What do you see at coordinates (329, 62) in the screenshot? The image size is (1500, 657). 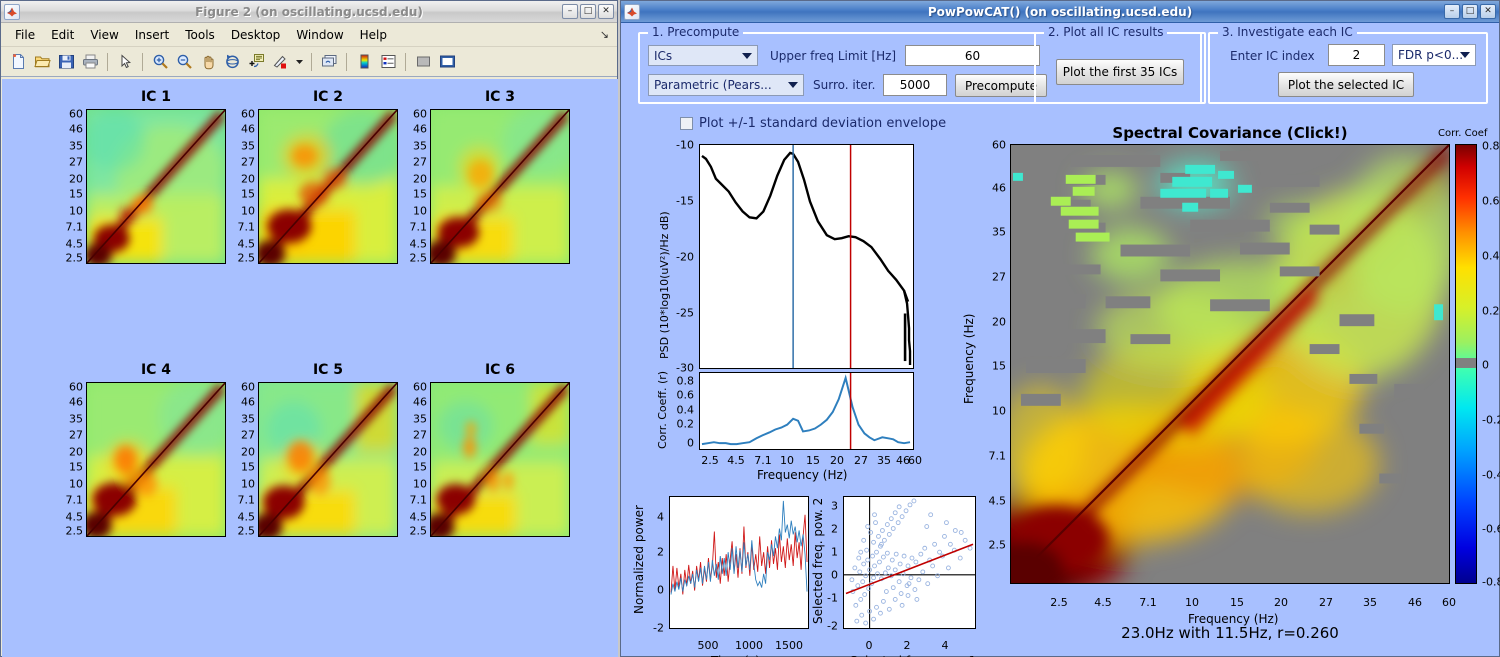 I see `link-plot-icon` at bounding box center [329, 62].